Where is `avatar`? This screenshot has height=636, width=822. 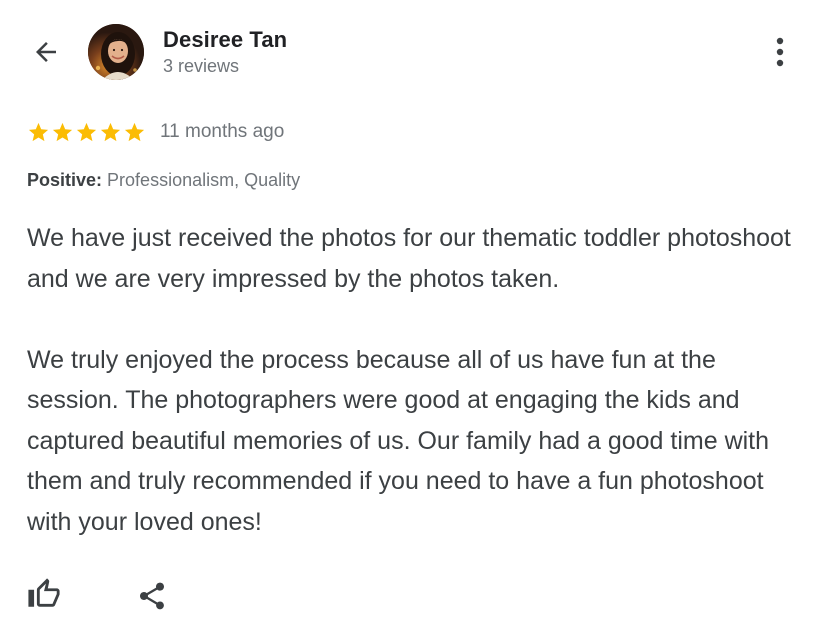
avatar is located at coordinates (116, 52).